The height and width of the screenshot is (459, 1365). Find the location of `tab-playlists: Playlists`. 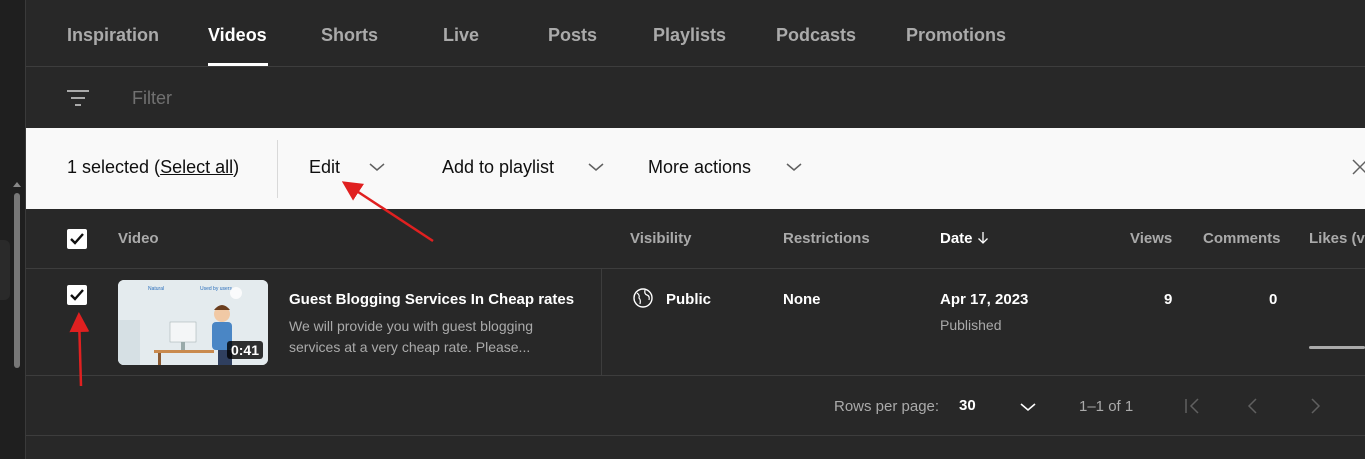

tab-playlists: Playlists is located at coordinates (689, 35).